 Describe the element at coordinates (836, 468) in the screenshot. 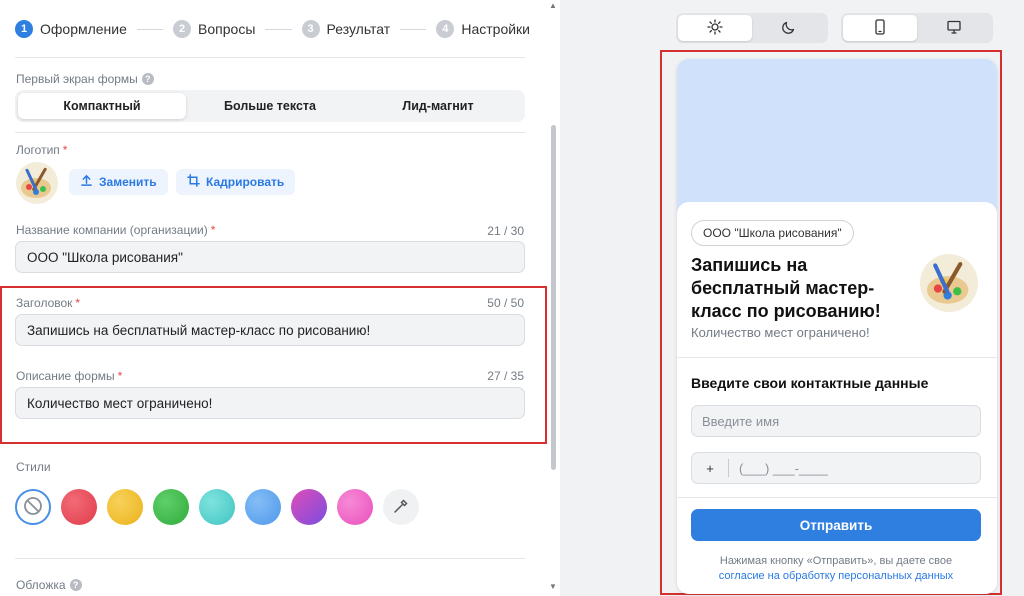

I see `phone-input: + (___) ___-____` at that location.